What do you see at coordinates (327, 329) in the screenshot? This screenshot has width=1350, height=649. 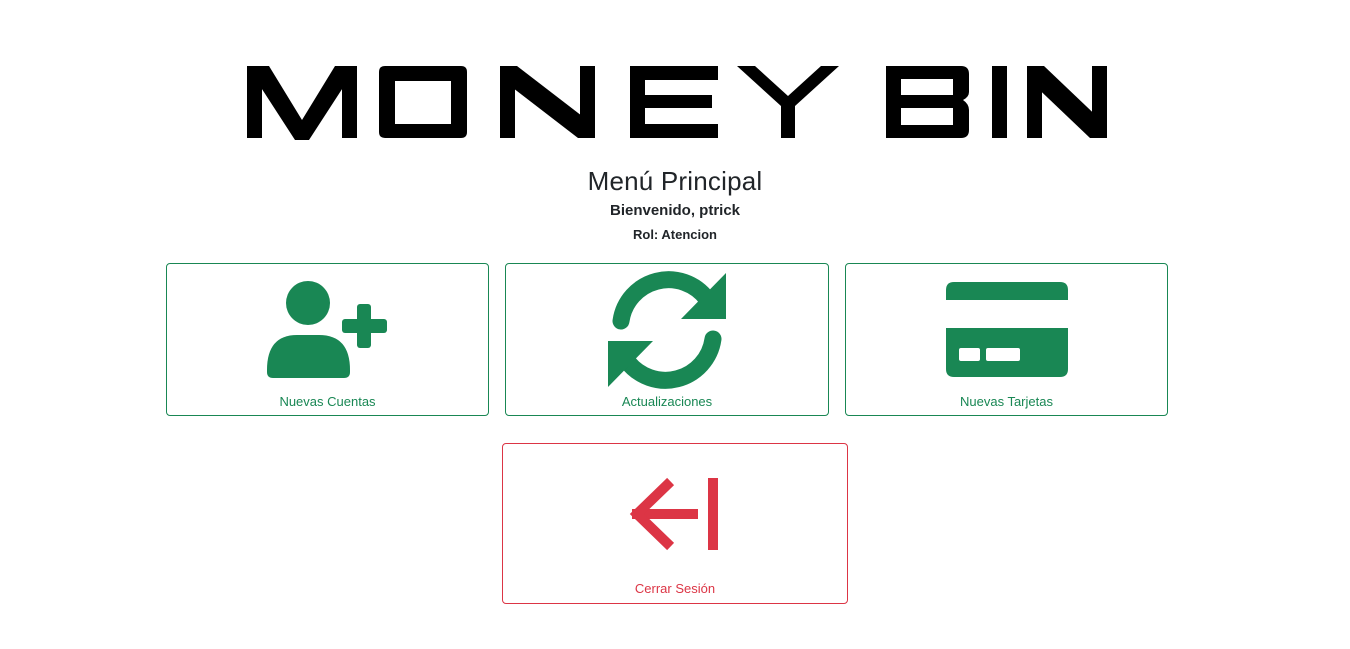 I see `person-plus-icon` at bounding box center [327, 329].